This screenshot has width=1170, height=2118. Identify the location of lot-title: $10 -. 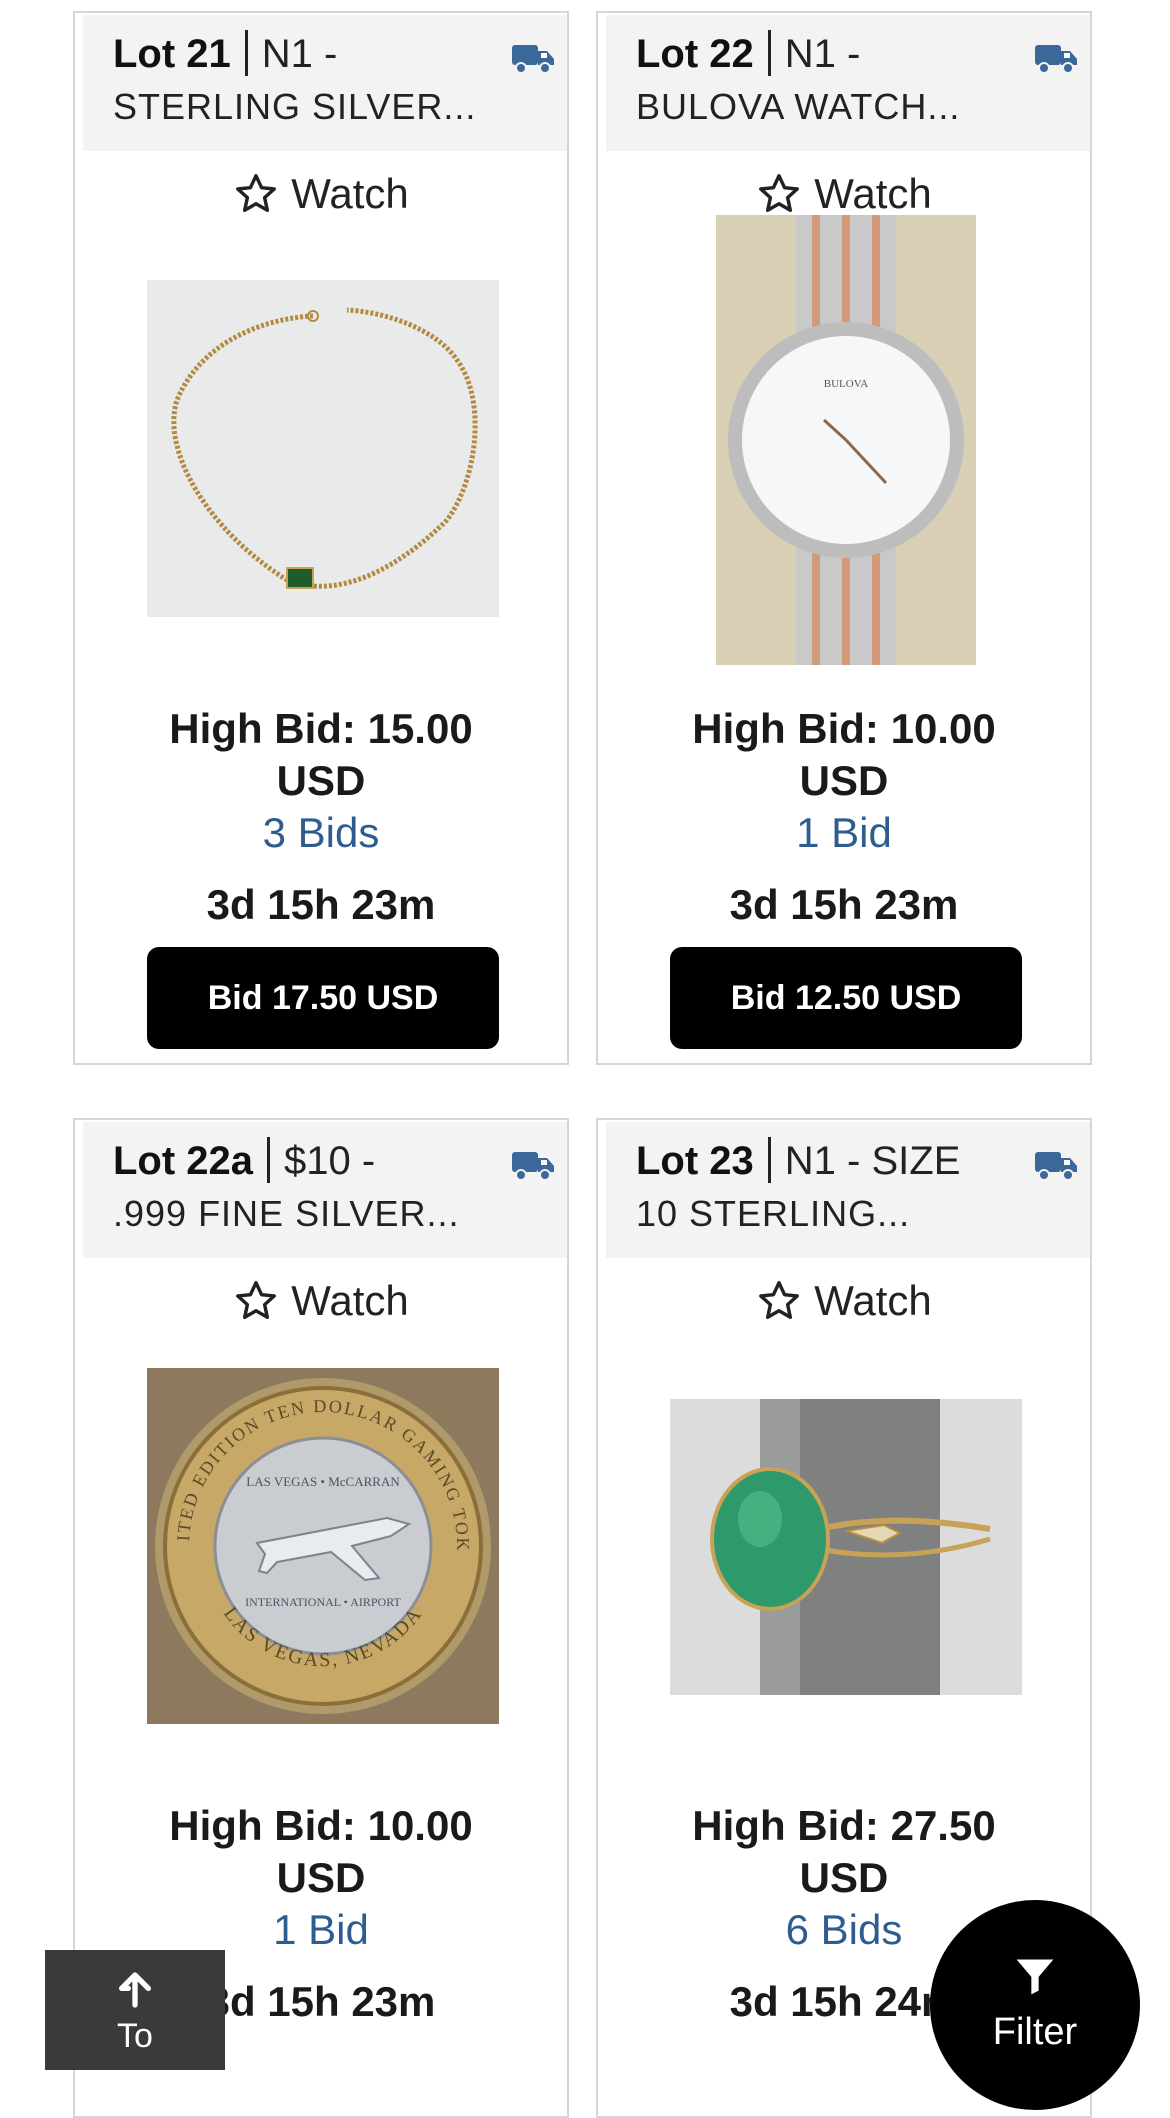
(330, 1161).